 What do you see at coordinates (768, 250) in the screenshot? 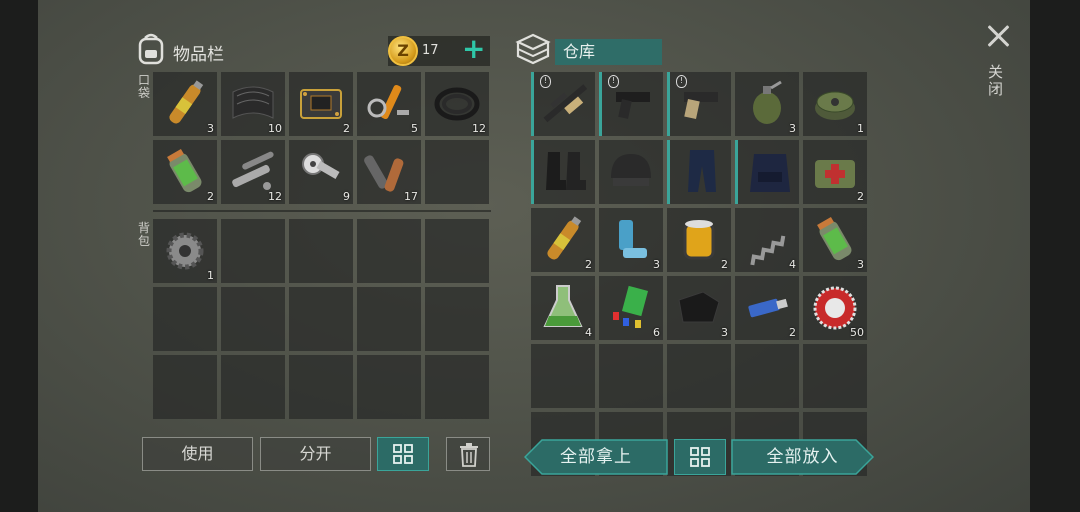
I see `spring-icon` at bounding box center [768, 250].